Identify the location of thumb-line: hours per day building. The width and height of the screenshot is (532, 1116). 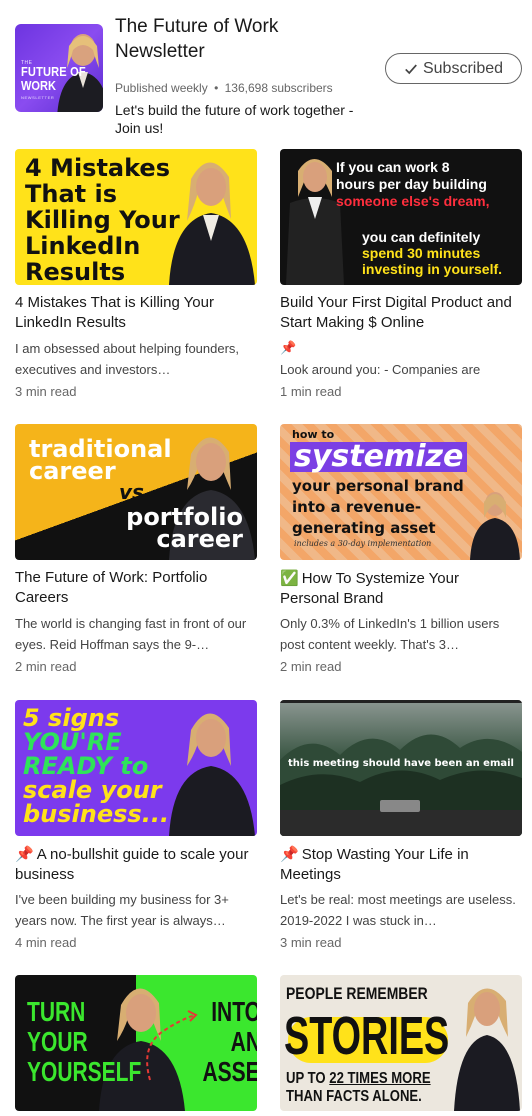
(411, 184).